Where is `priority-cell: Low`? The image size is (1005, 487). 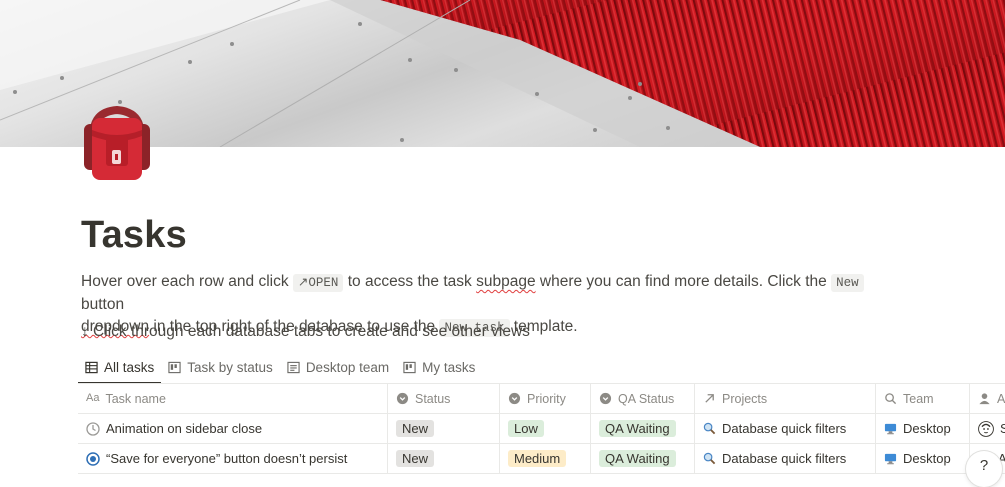
priority-cell: Low is located at coordinates (545, 428).